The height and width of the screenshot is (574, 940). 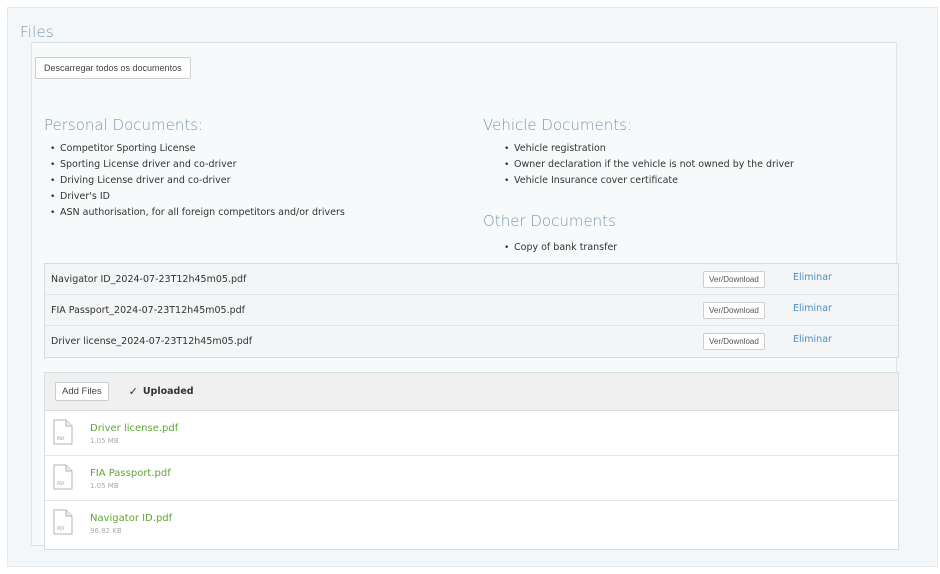 What do you see at coordinates (152, 341) in the screenshot?
I see `file-name: Driver license_2024-07-23T12h45m05.pdf` at bounding box center [152, 341].